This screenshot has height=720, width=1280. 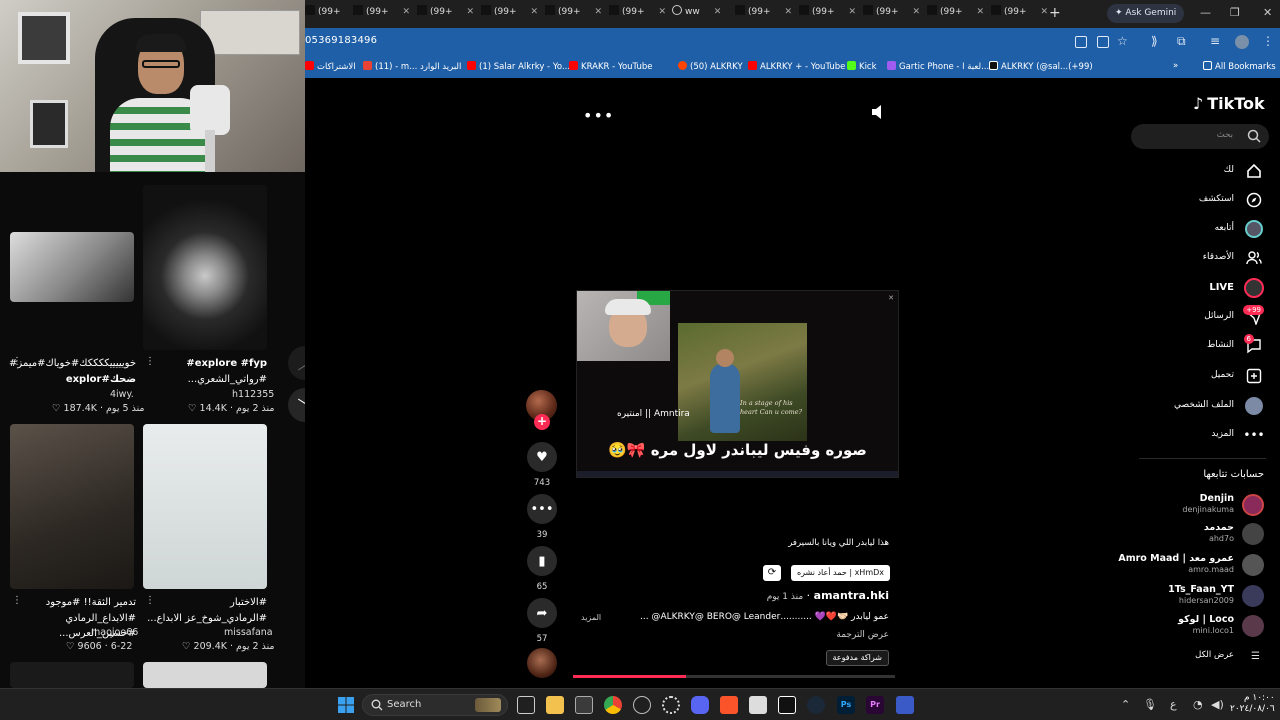 I want to click on following-account: 1Ts_Faan_YT hidersan2009, so click(x=1189, y=596).